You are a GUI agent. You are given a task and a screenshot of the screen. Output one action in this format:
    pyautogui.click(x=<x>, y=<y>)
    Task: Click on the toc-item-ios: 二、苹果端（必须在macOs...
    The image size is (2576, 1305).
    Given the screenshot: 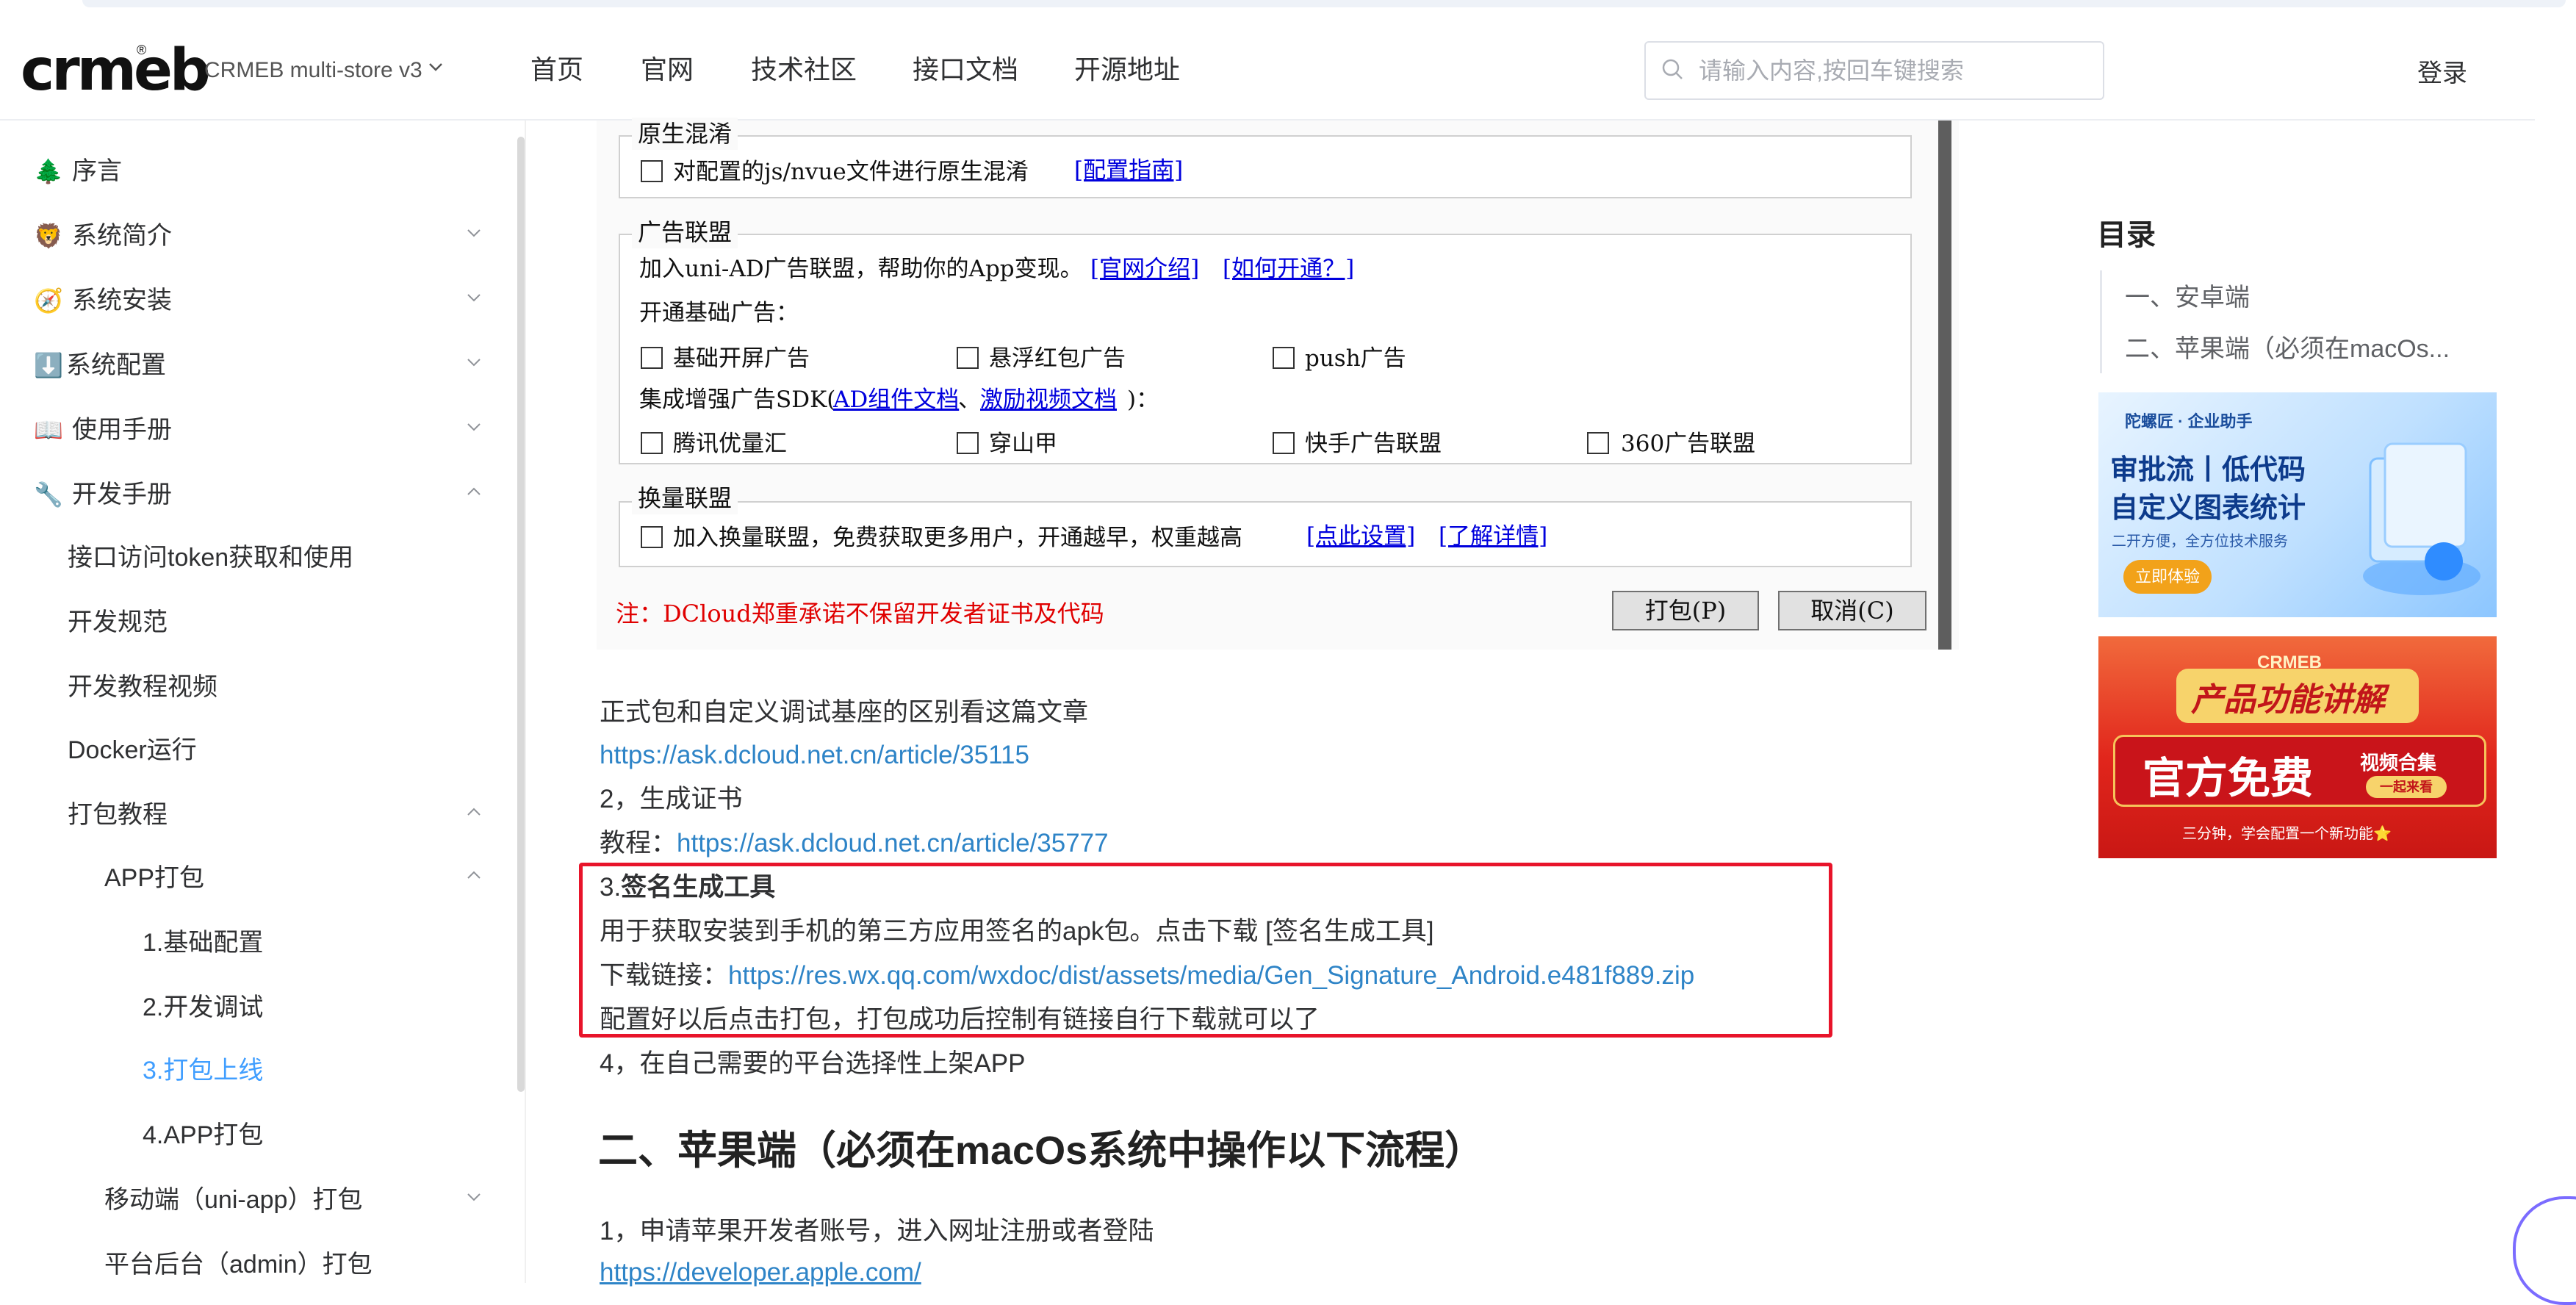 What is the action you would take?
    pyautogui.click(x=2287, y=349)
    